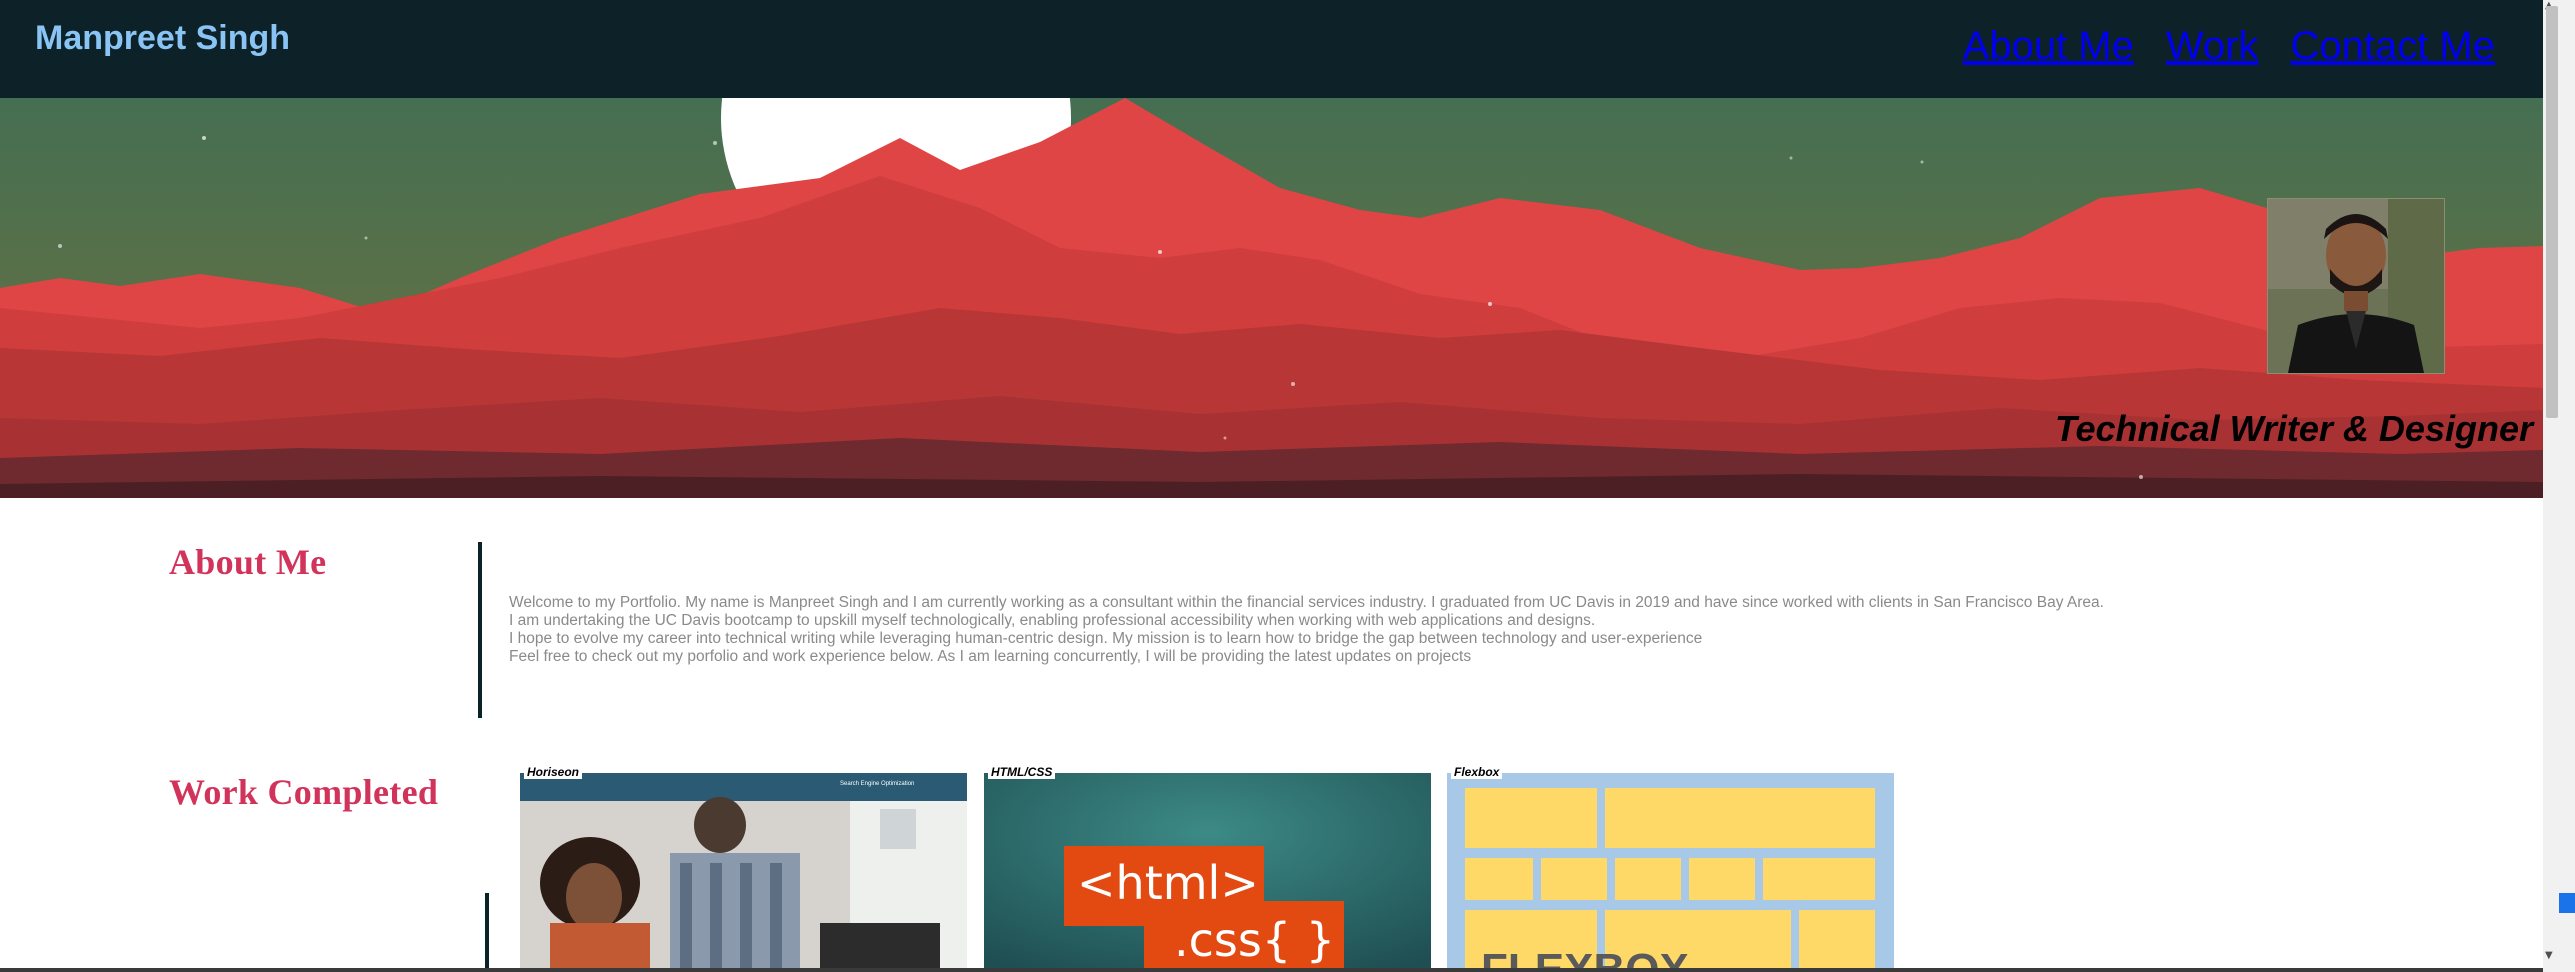  I want to click on project-card-html-css: <html> .css{ }, so click(1207, 872).